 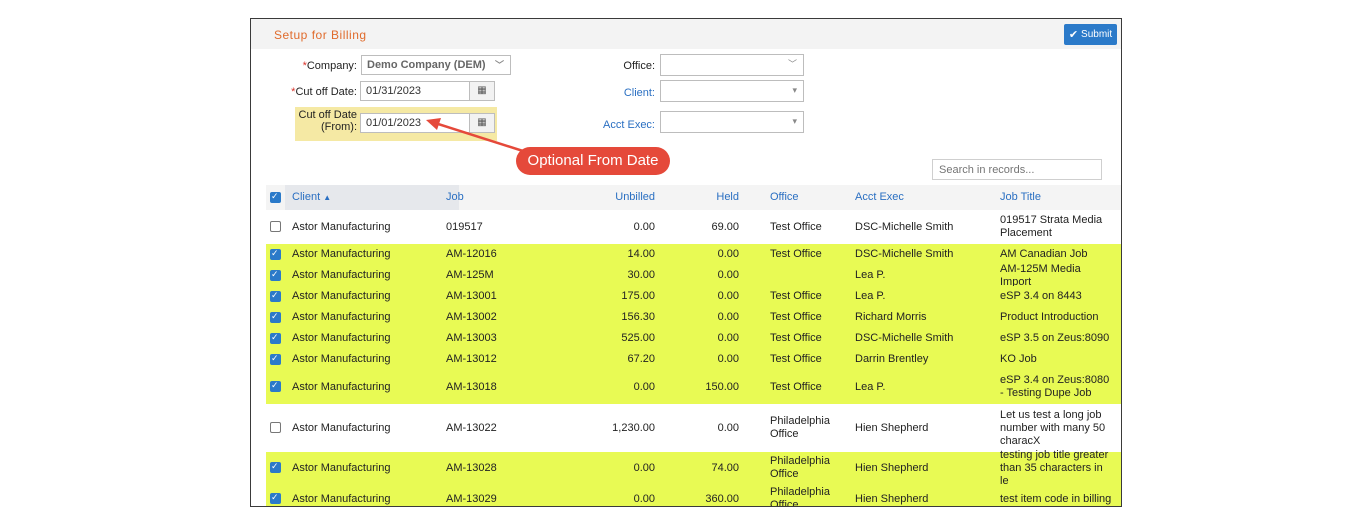 I want to click on column-header-job: Job, so click(x=455, y=197).